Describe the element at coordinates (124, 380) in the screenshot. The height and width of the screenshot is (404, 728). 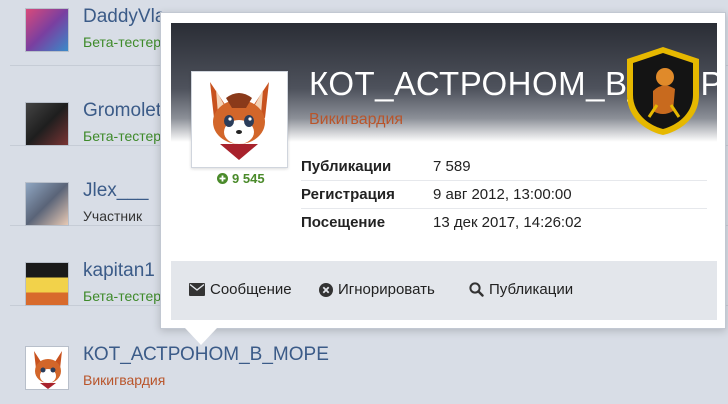
I see `member-rank: Викигвардия` at that location.